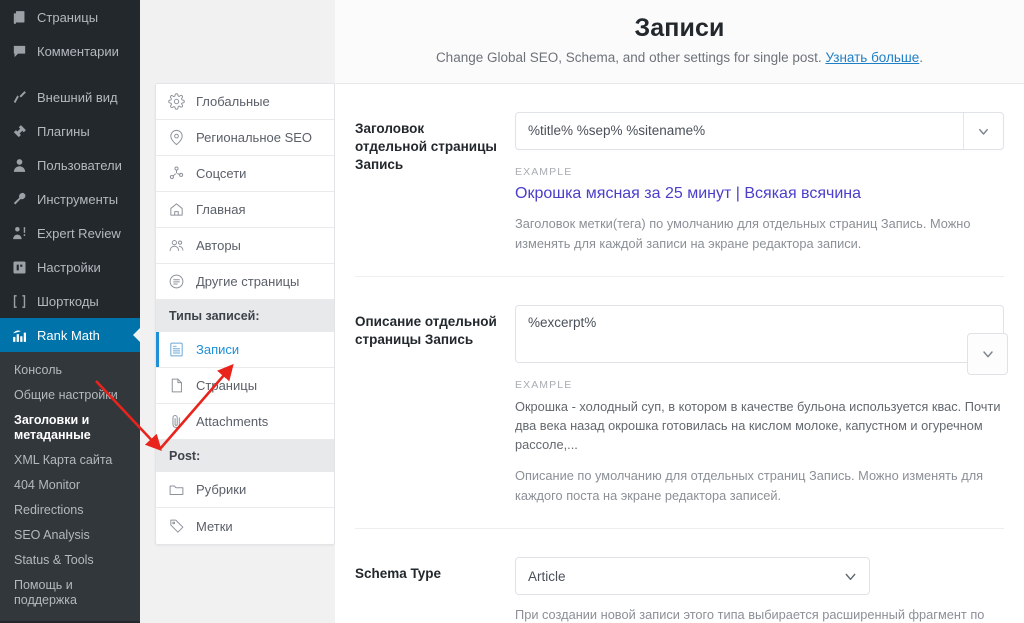 The image size is (1024, 623). What do you see at coordinates (245, 456) in the screenshot?
I see `tab-group-heading-10: Post:` at bounding box center [245, 456].